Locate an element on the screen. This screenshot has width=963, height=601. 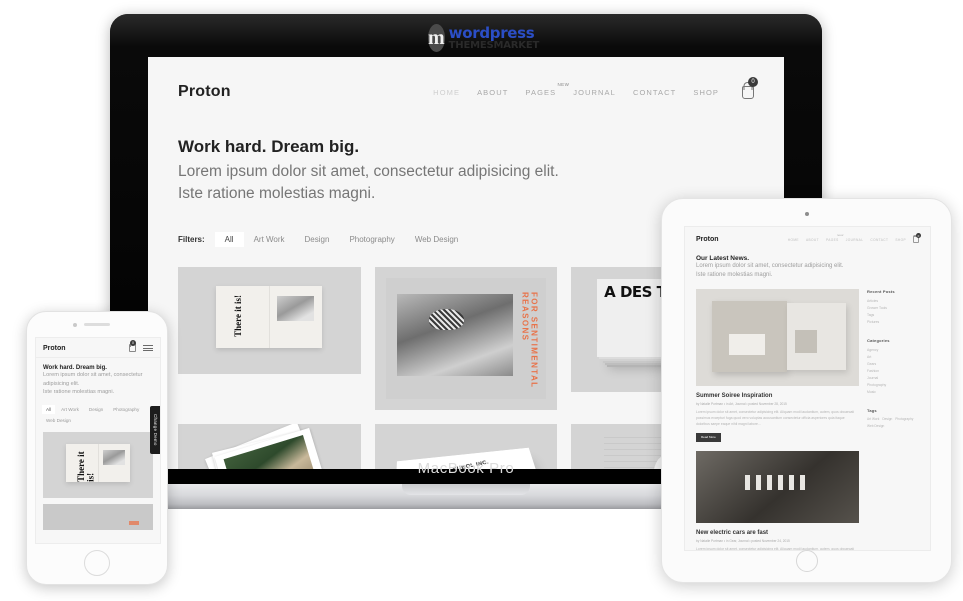
list-item: Agency is located at coordinates (893, 350).